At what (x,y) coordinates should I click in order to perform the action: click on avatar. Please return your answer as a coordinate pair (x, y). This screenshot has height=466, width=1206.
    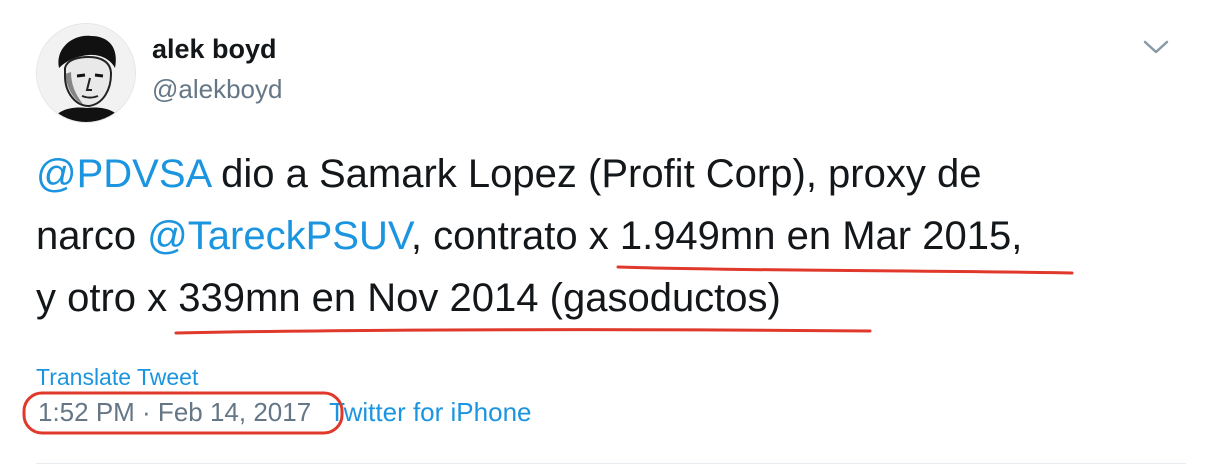
    Looking at the image, I should click on (86, 73).